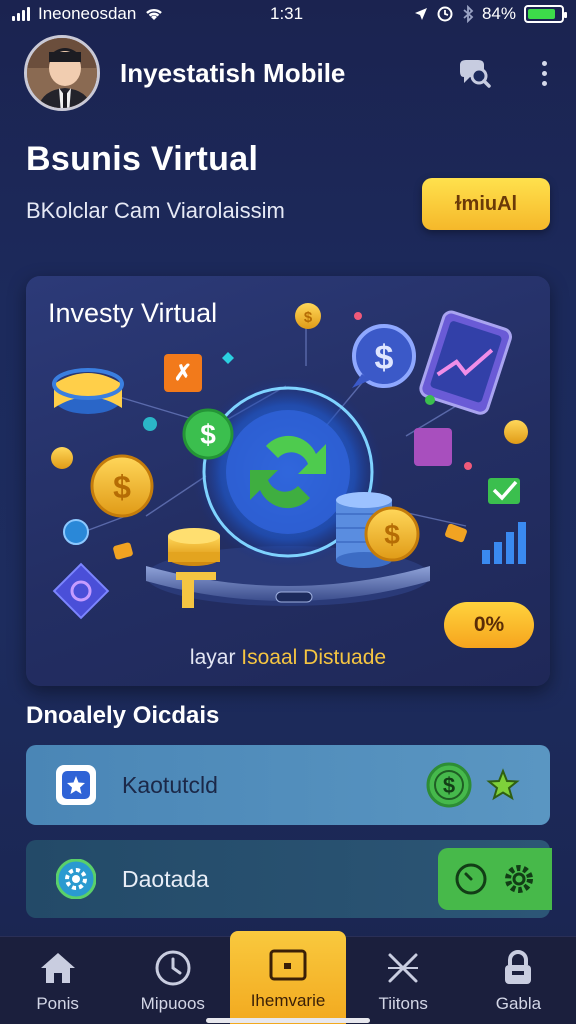 The image size is (576, 1024). I want to click on home-icon, so click(58, 968).